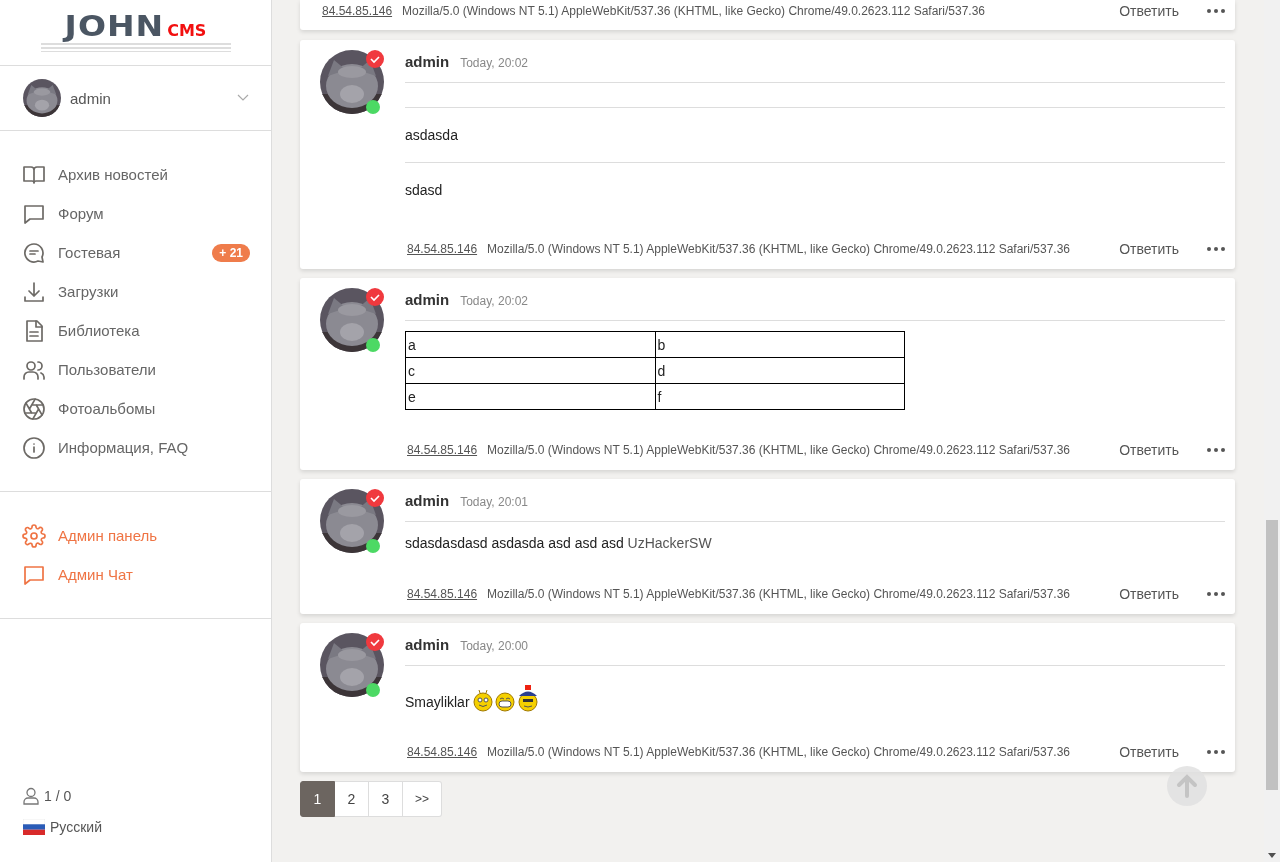 Image resolution: width=1280 pixels, height=862 pixels. I want to click on nav-link: Пользователи, so click(135, 369).